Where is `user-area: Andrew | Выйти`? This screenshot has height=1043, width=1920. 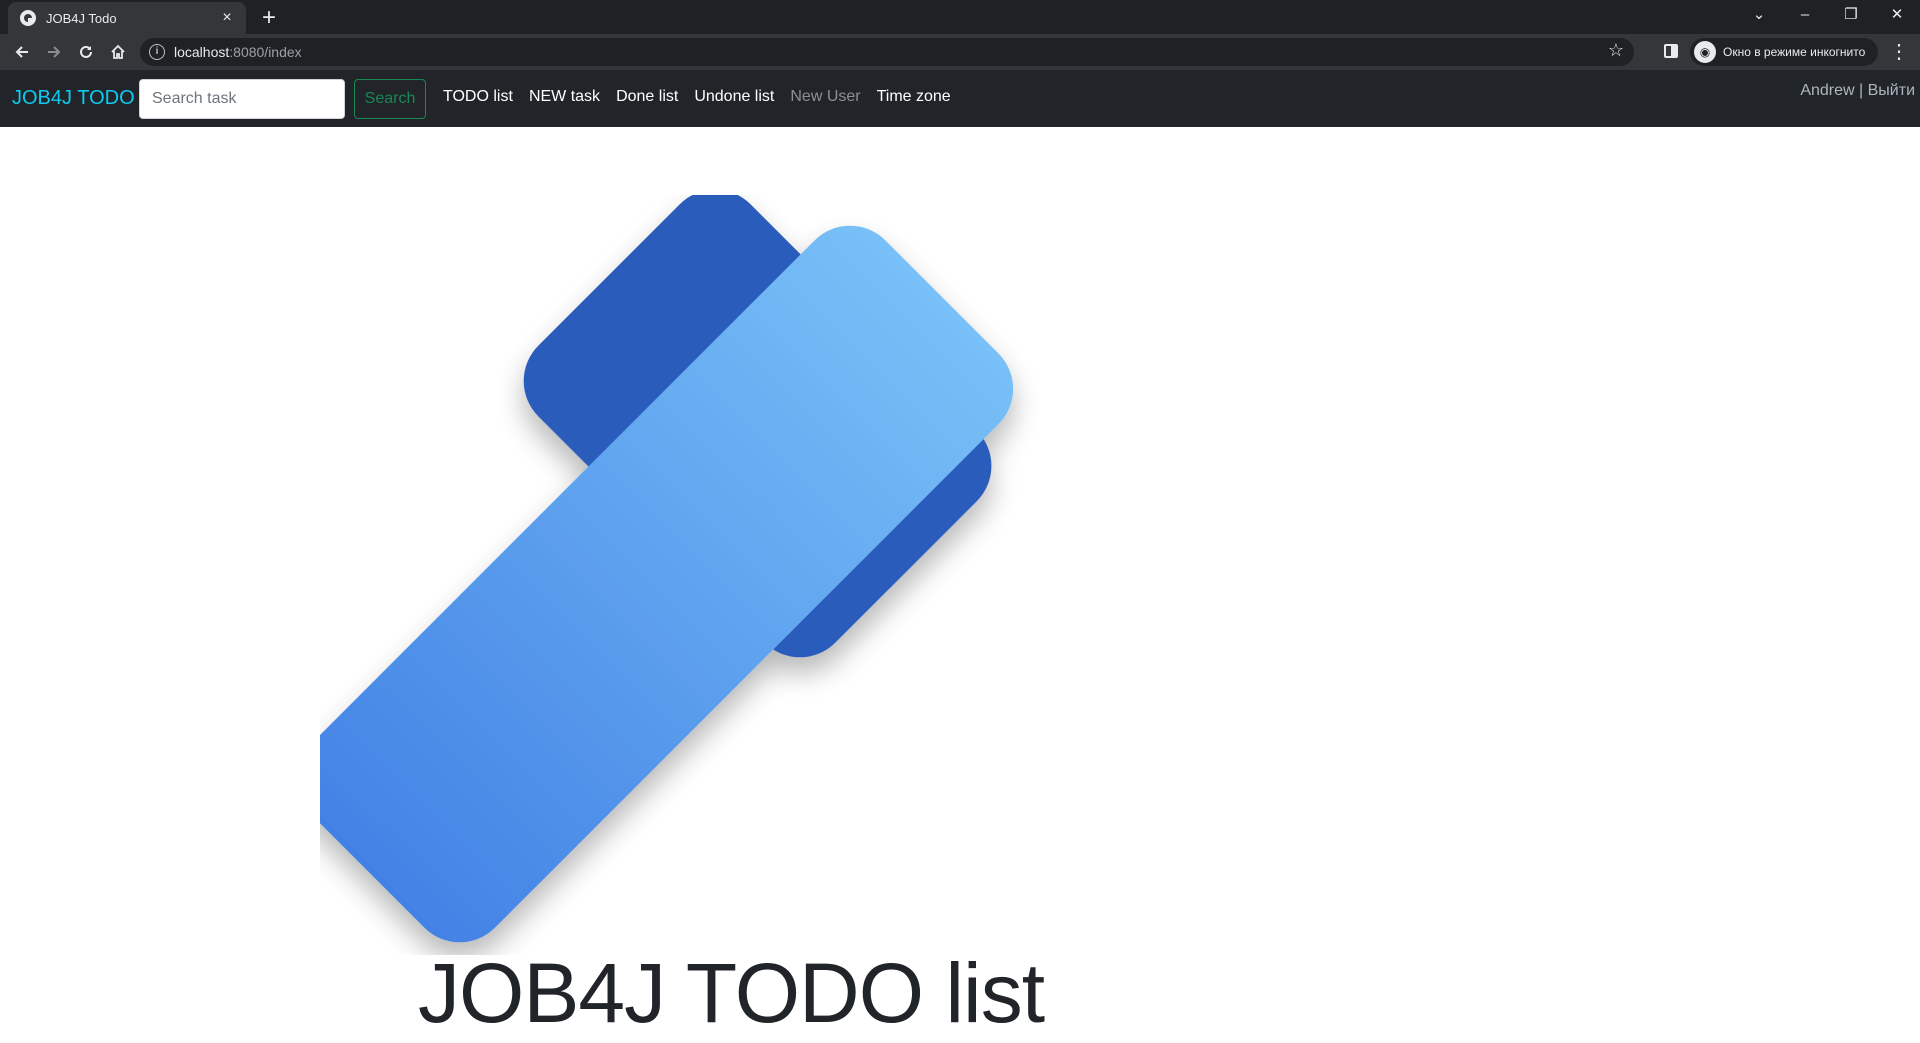 user-area: Andrew | Выйти is located at coordinates (1857, 91).